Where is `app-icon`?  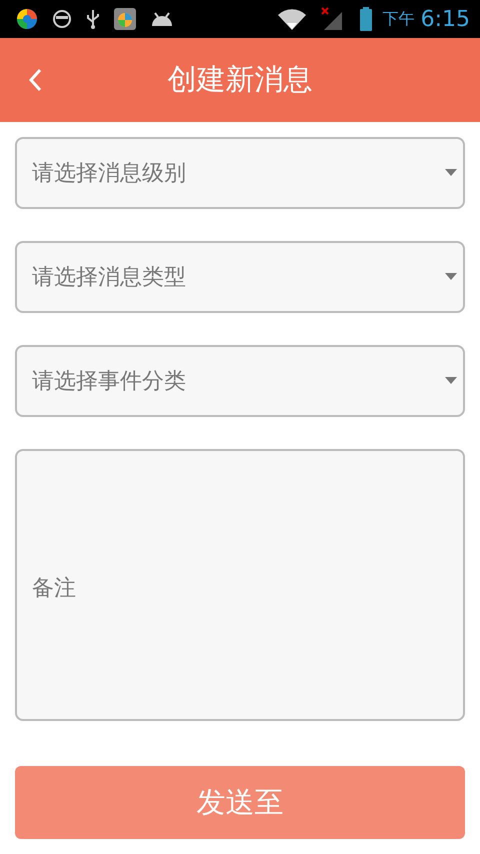 app-icon is located at coordinates (125, 19).